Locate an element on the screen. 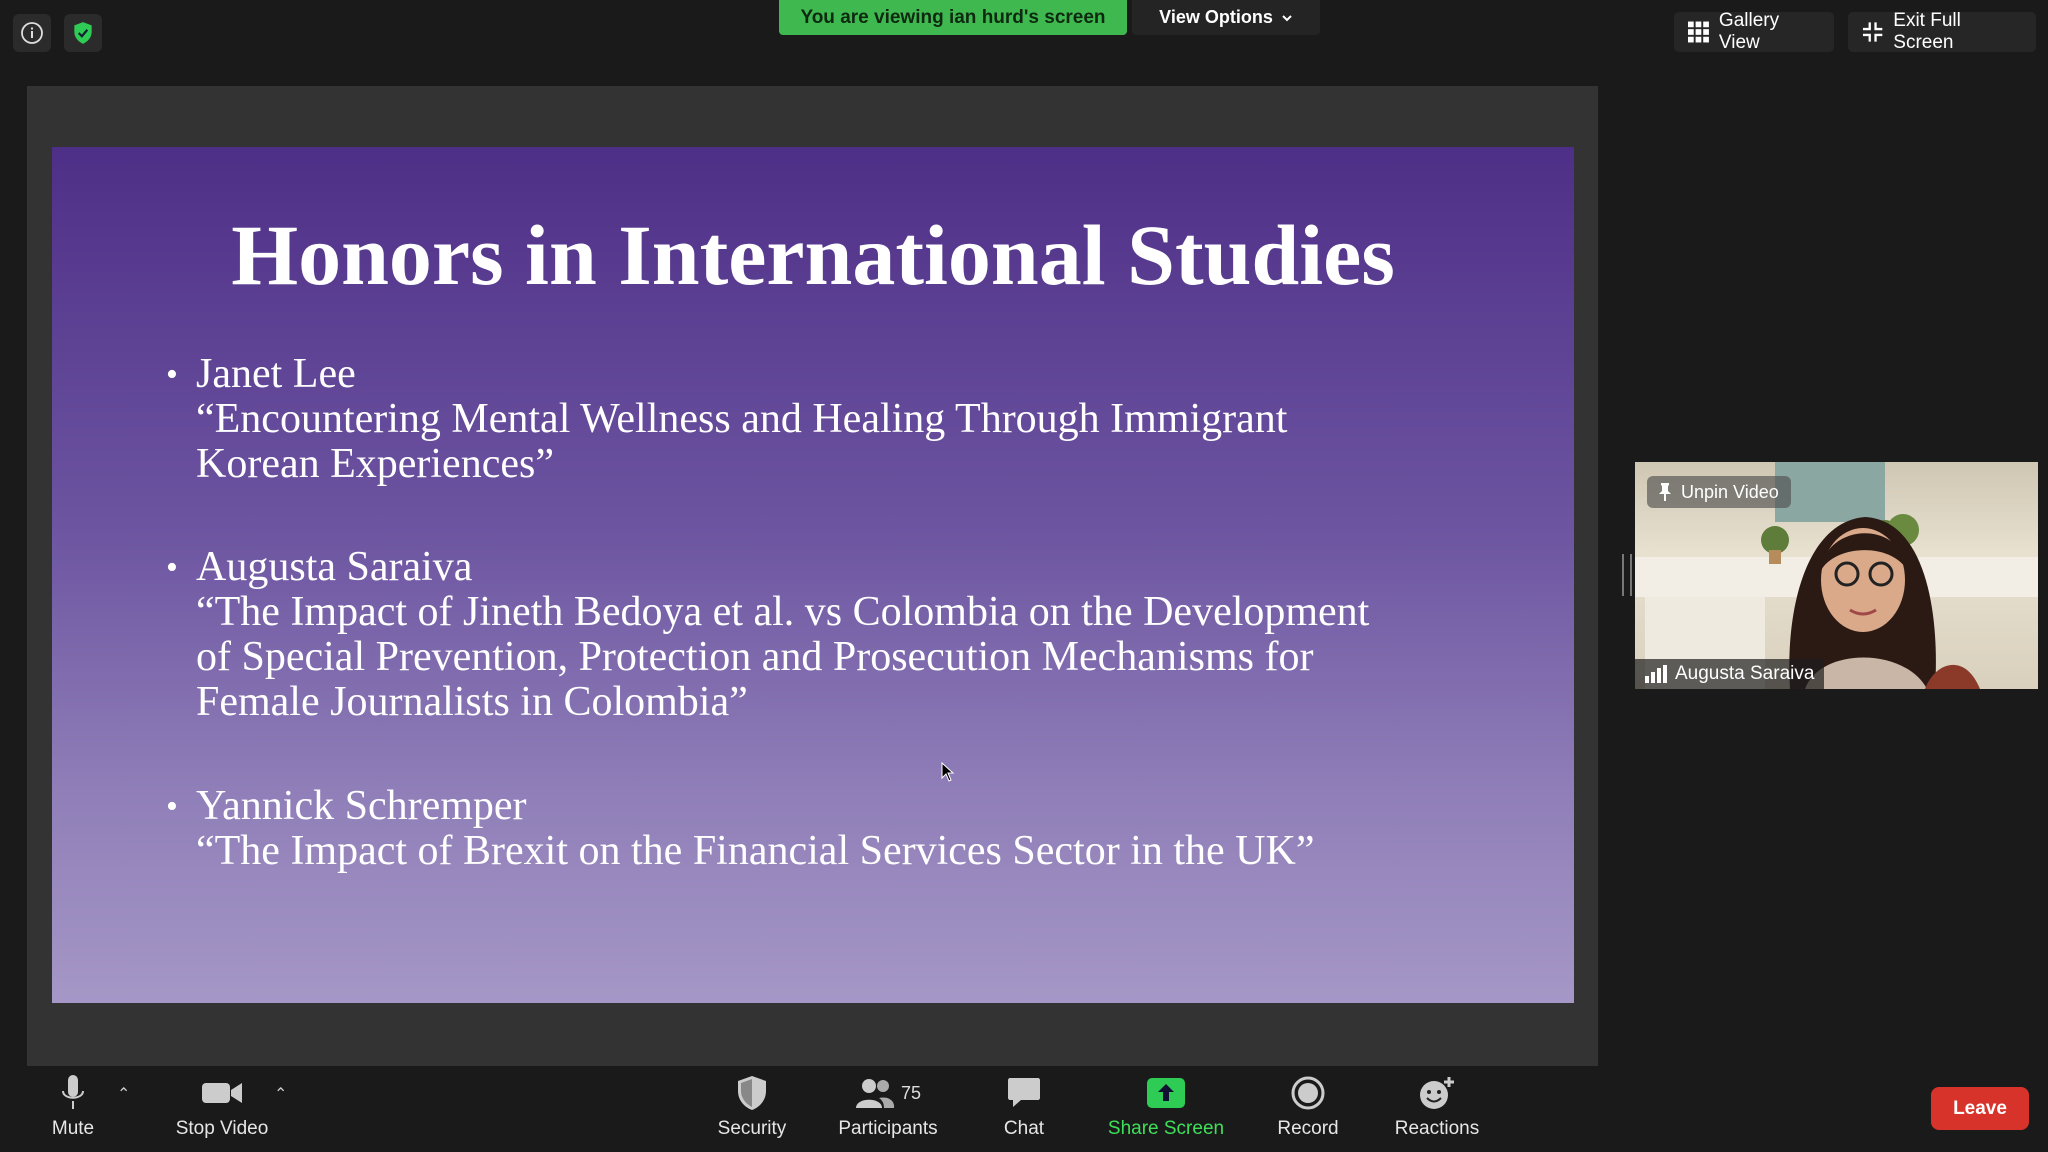 Image resolution: width=2048 pixels, height=1152 pixels. video-options-caret: ⌃ is located at coordinates (280, 1094).